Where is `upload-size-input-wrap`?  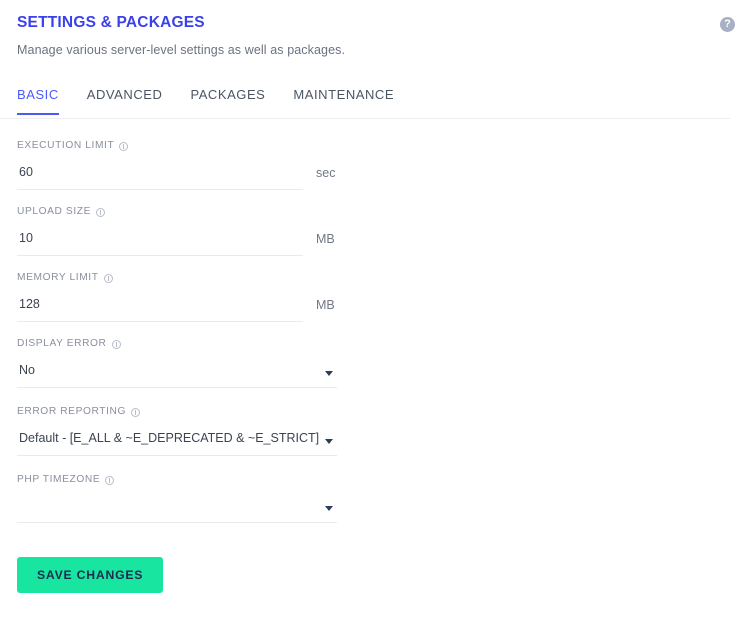 upload-size-input-wrap is located at coordinates (160, 240).